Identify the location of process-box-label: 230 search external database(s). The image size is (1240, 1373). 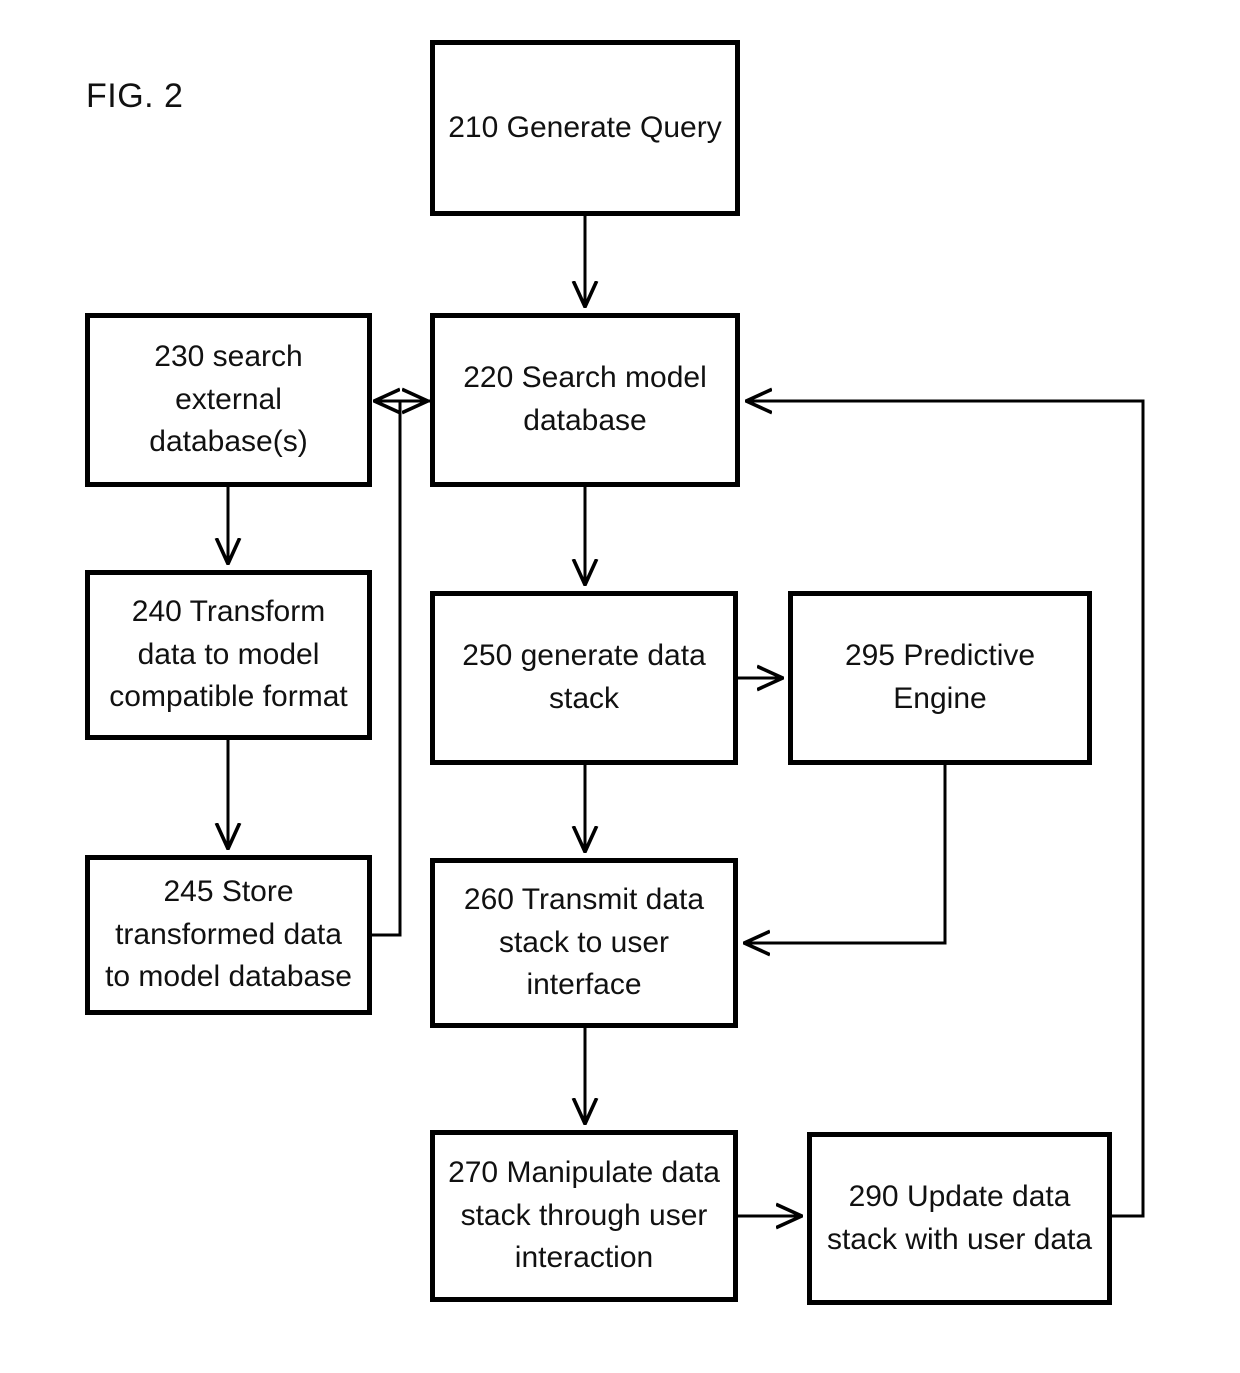
(228, 399).